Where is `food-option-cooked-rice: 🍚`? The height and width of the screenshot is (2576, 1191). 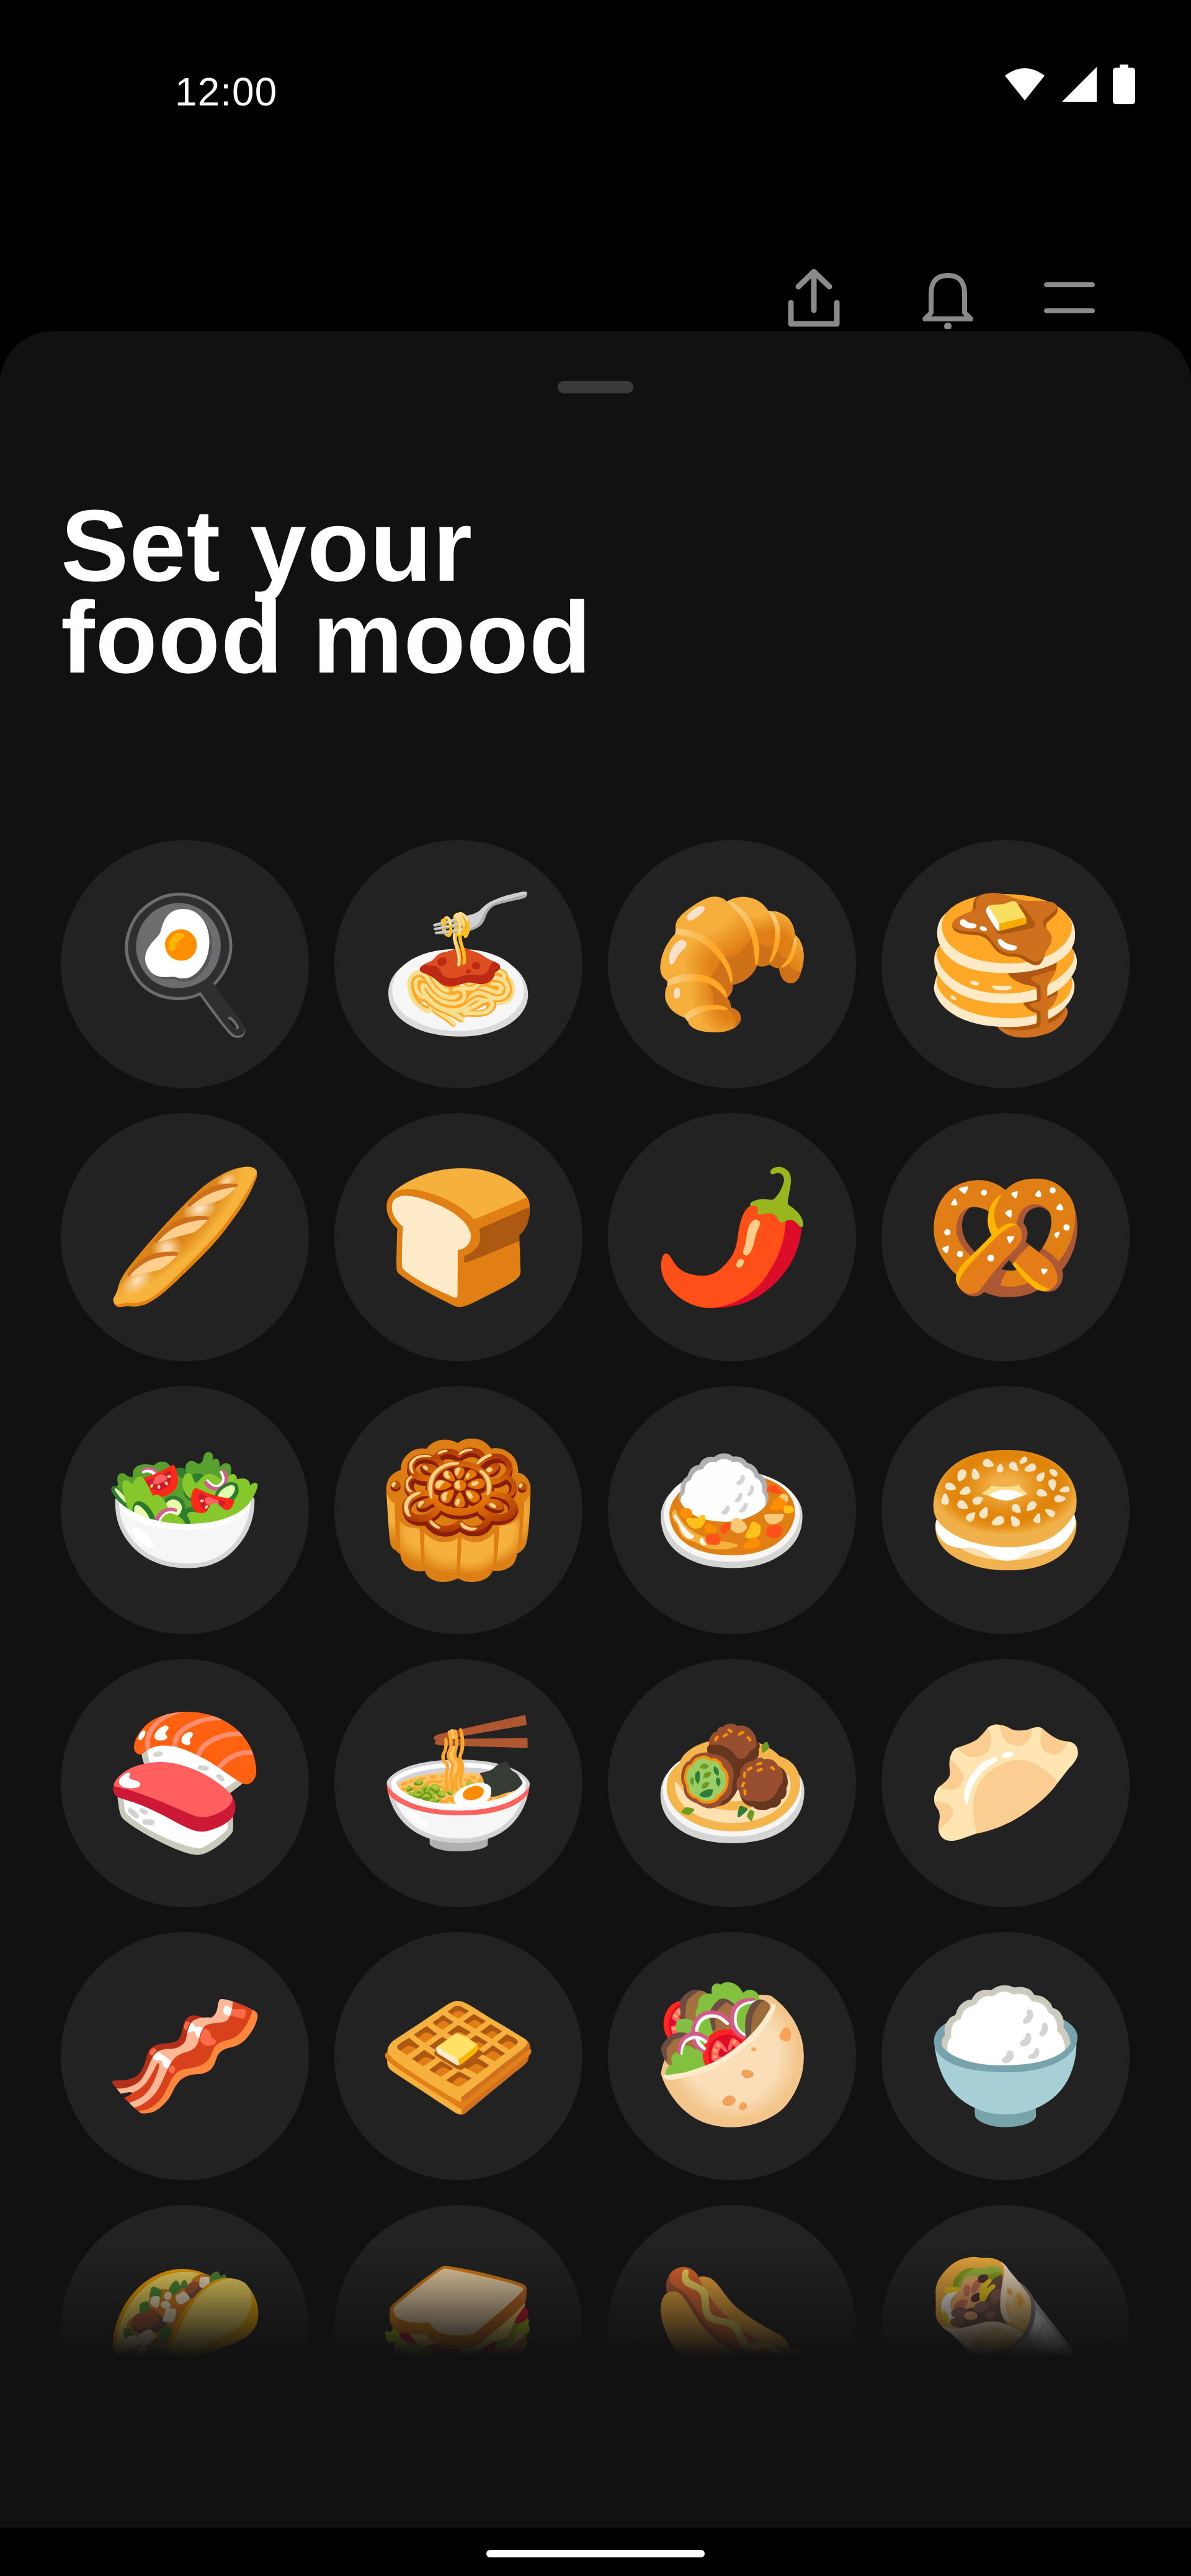
food-option-cooked-rice: 🍚 is located at coordinates (1006, 2056).